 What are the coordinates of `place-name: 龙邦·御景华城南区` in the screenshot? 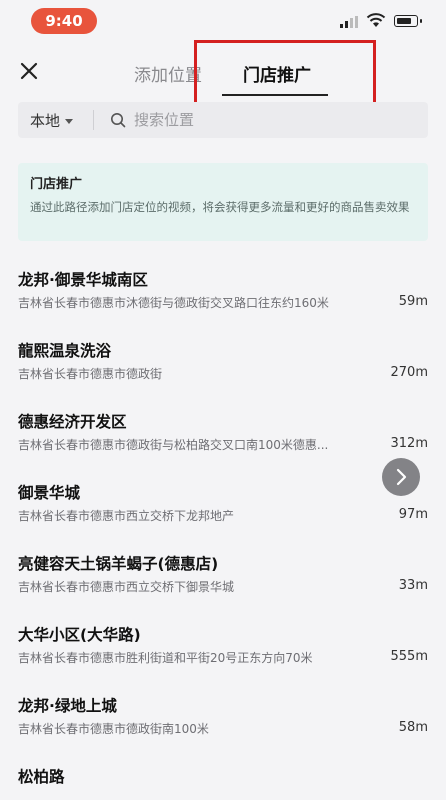 It's located at (83, 280).